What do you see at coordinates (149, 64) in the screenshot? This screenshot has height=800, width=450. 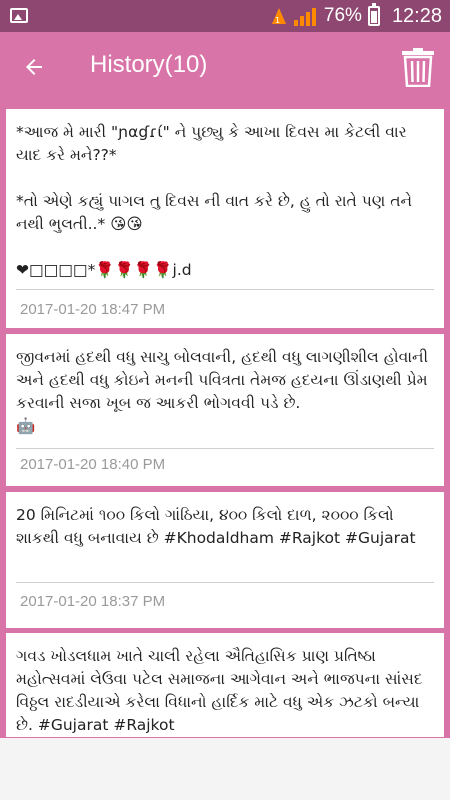 I see `page-title: History(10)` at bounding box center [149, 64].